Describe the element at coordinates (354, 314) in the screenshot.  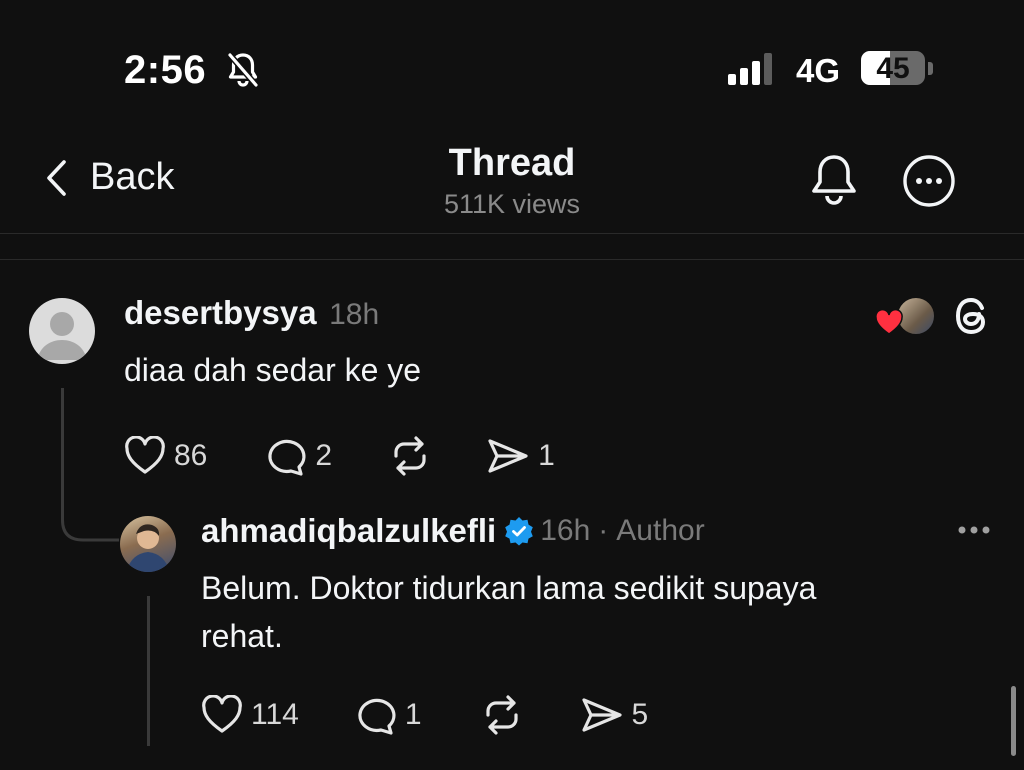
I see `comment-time: 18h` at that location.